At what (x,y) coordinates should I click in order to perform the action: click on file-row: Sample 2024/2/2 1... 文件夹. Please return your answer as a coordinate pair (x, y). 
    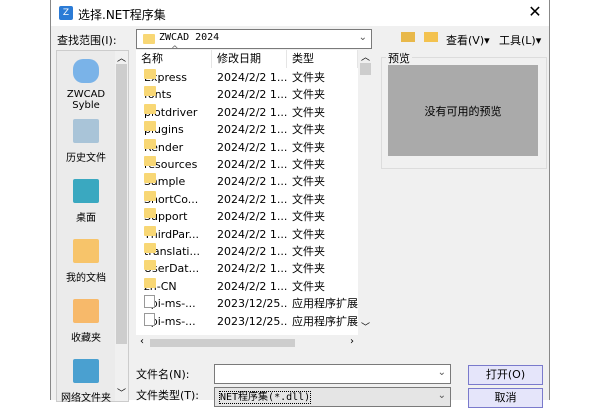
    Looking at the image, I should click on (247, 181).